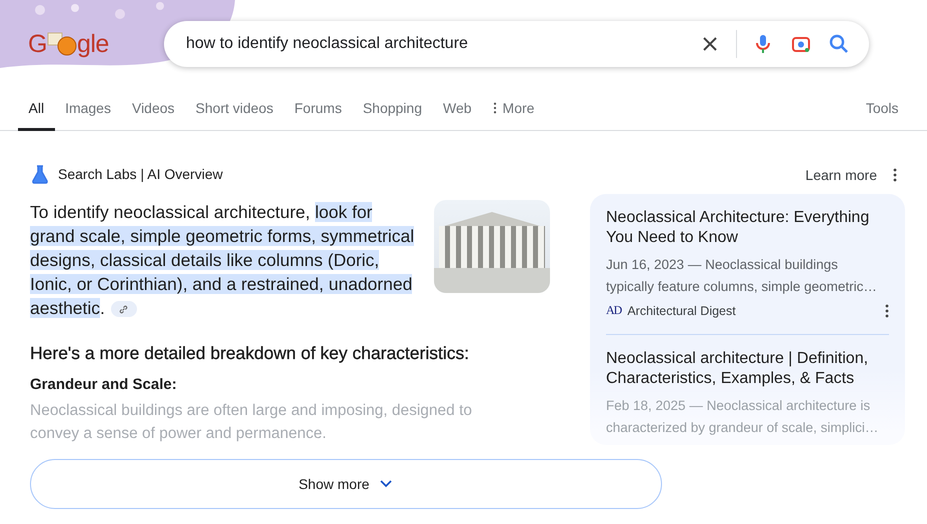  Describe the element at coordinates (250, 353) in the screenshot. I see `section-heading: Here's a more detailed breakdown of key characteristics:` at that location.